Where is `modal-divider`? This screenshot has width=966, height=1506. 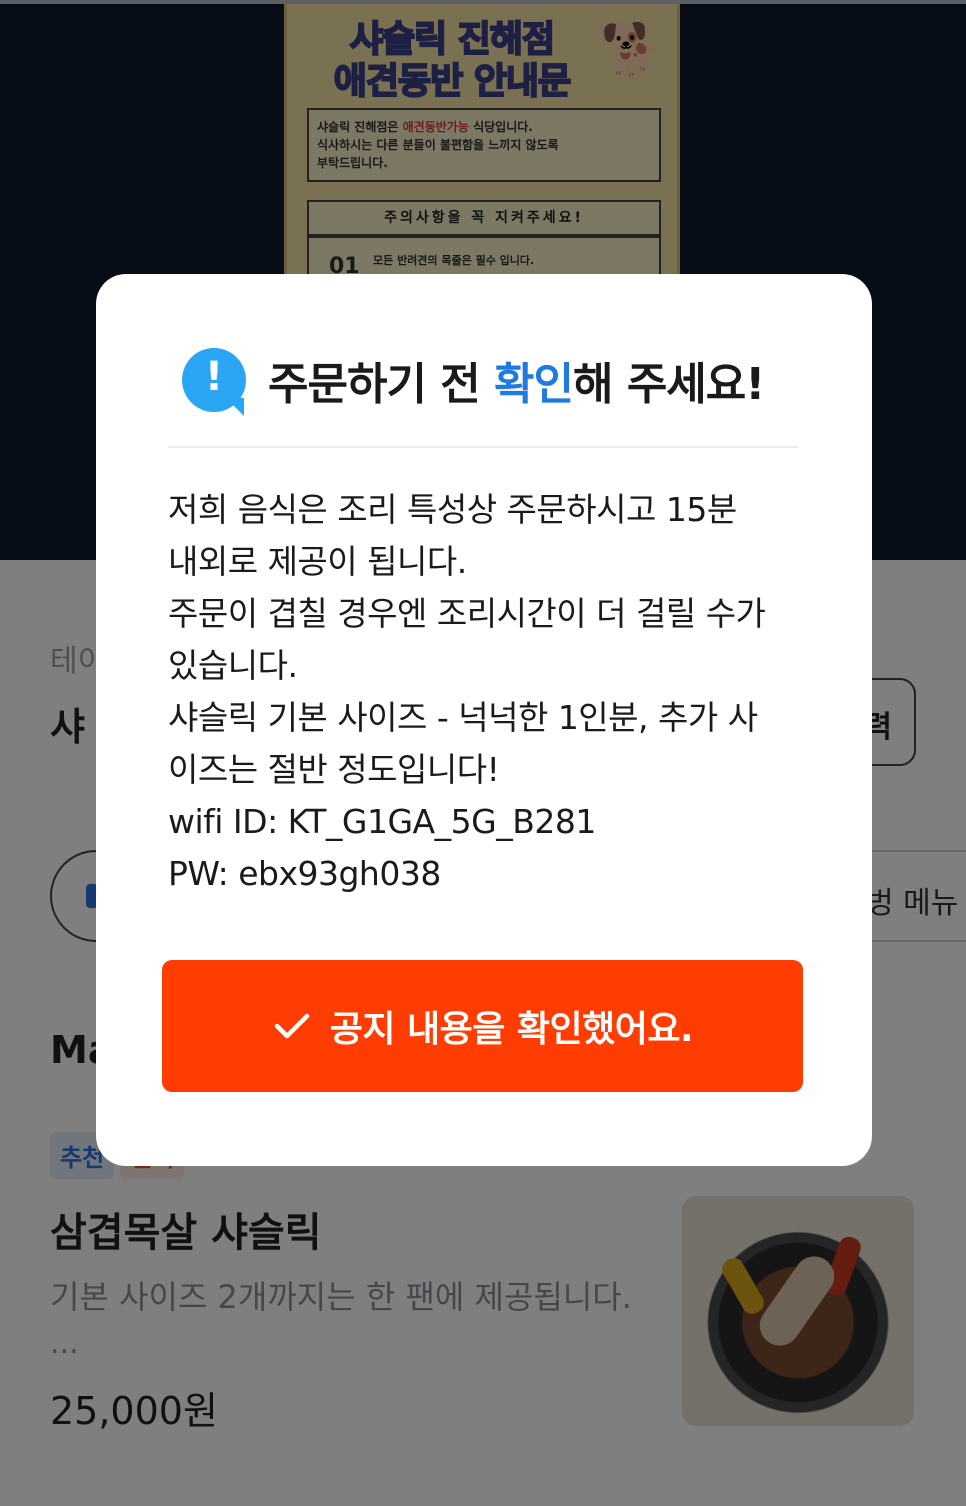
modal-divider is located at coordinates (483, 447).